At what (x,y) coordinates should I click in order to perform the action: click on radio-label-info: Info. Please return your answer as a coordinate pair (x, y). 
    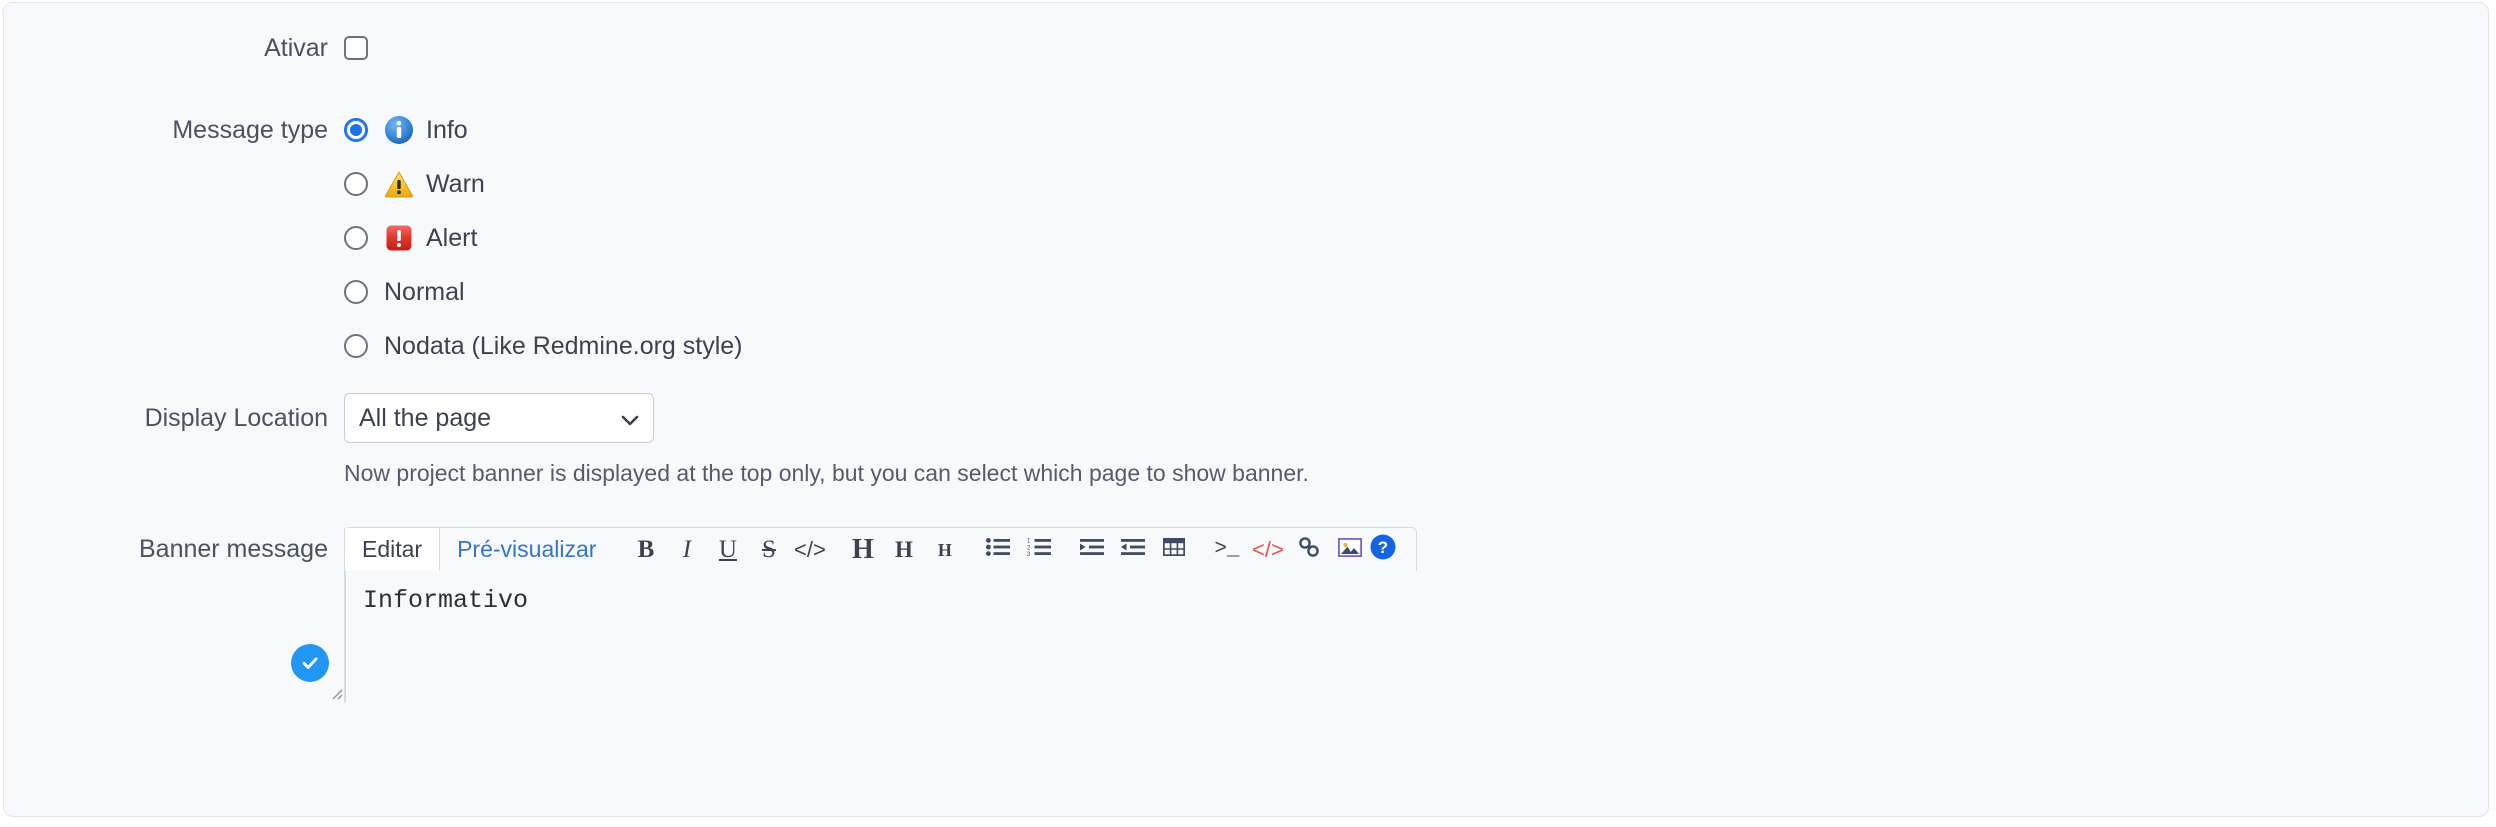
    Looking at the image, I should click on (447, 130).